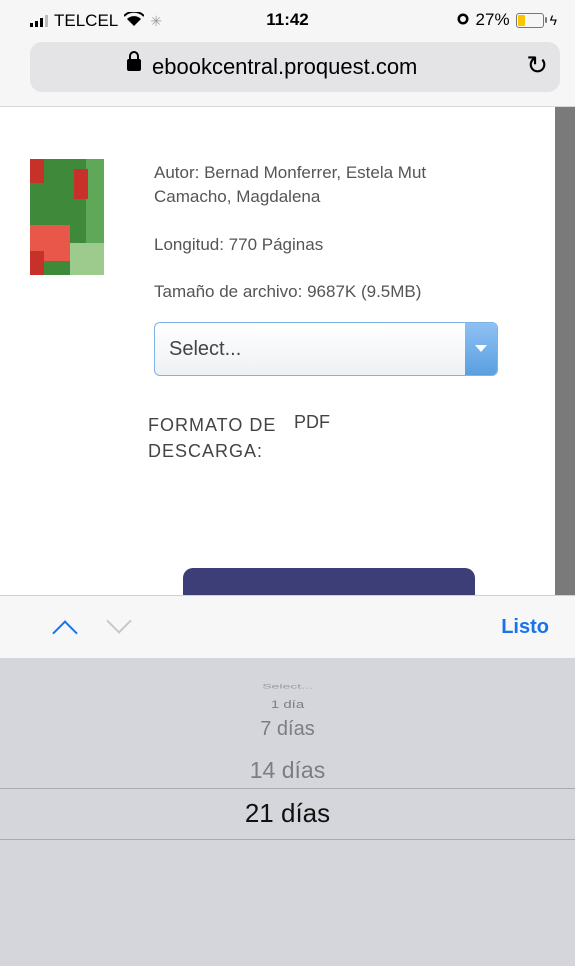 Image resolution: width=575 pixels, height=966 pixels. I want to click on status-bar: TELCEL ✳ 11:42 27% ϟ, so click(287, 19).